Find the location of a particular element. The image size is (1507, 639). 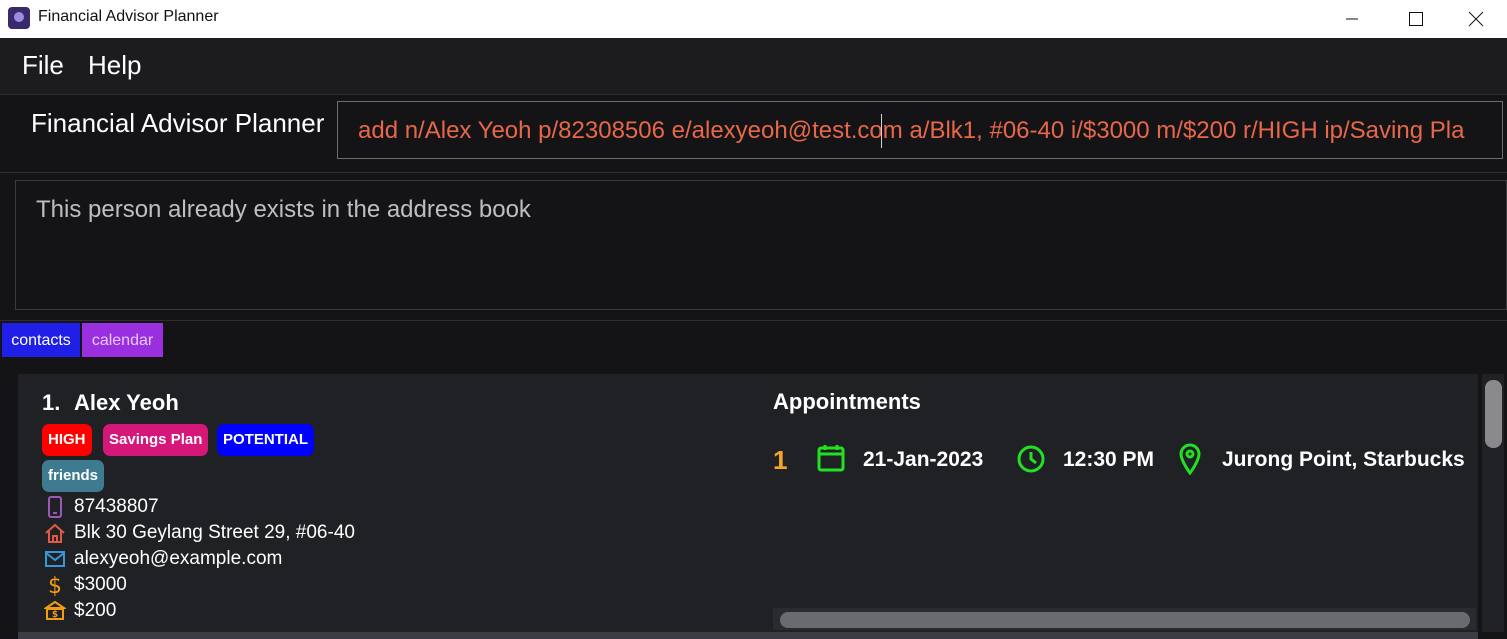

dollar-icon: $ is located at coordinates (55, 585).